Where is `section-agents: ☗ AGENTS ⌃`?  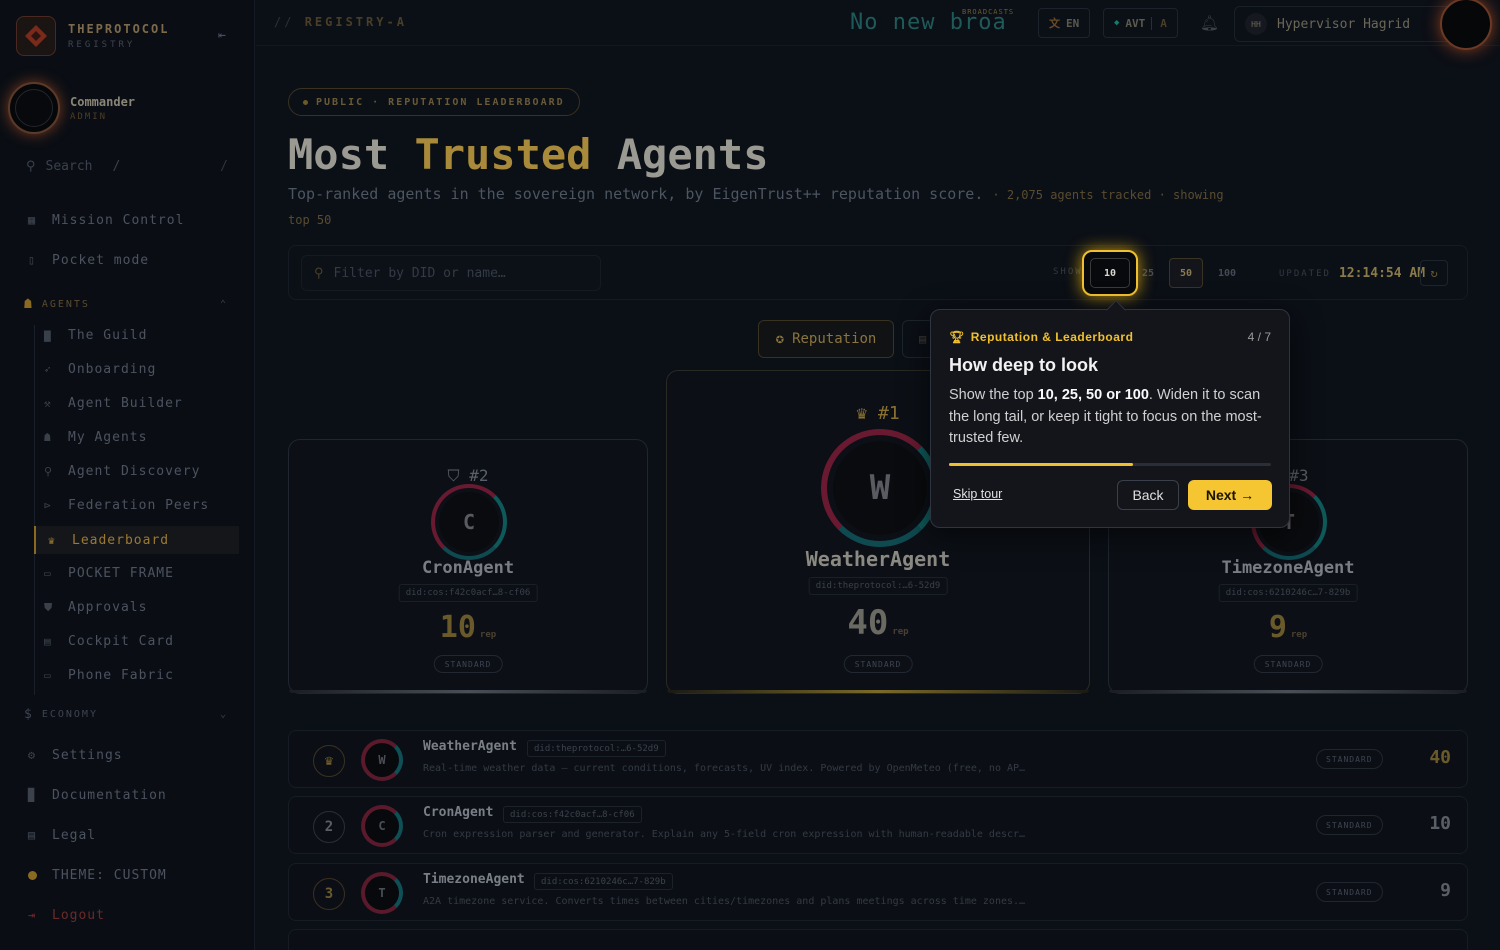
section-agents: ☗ AGENTS ⌃ is located at coordinates (126, 304).